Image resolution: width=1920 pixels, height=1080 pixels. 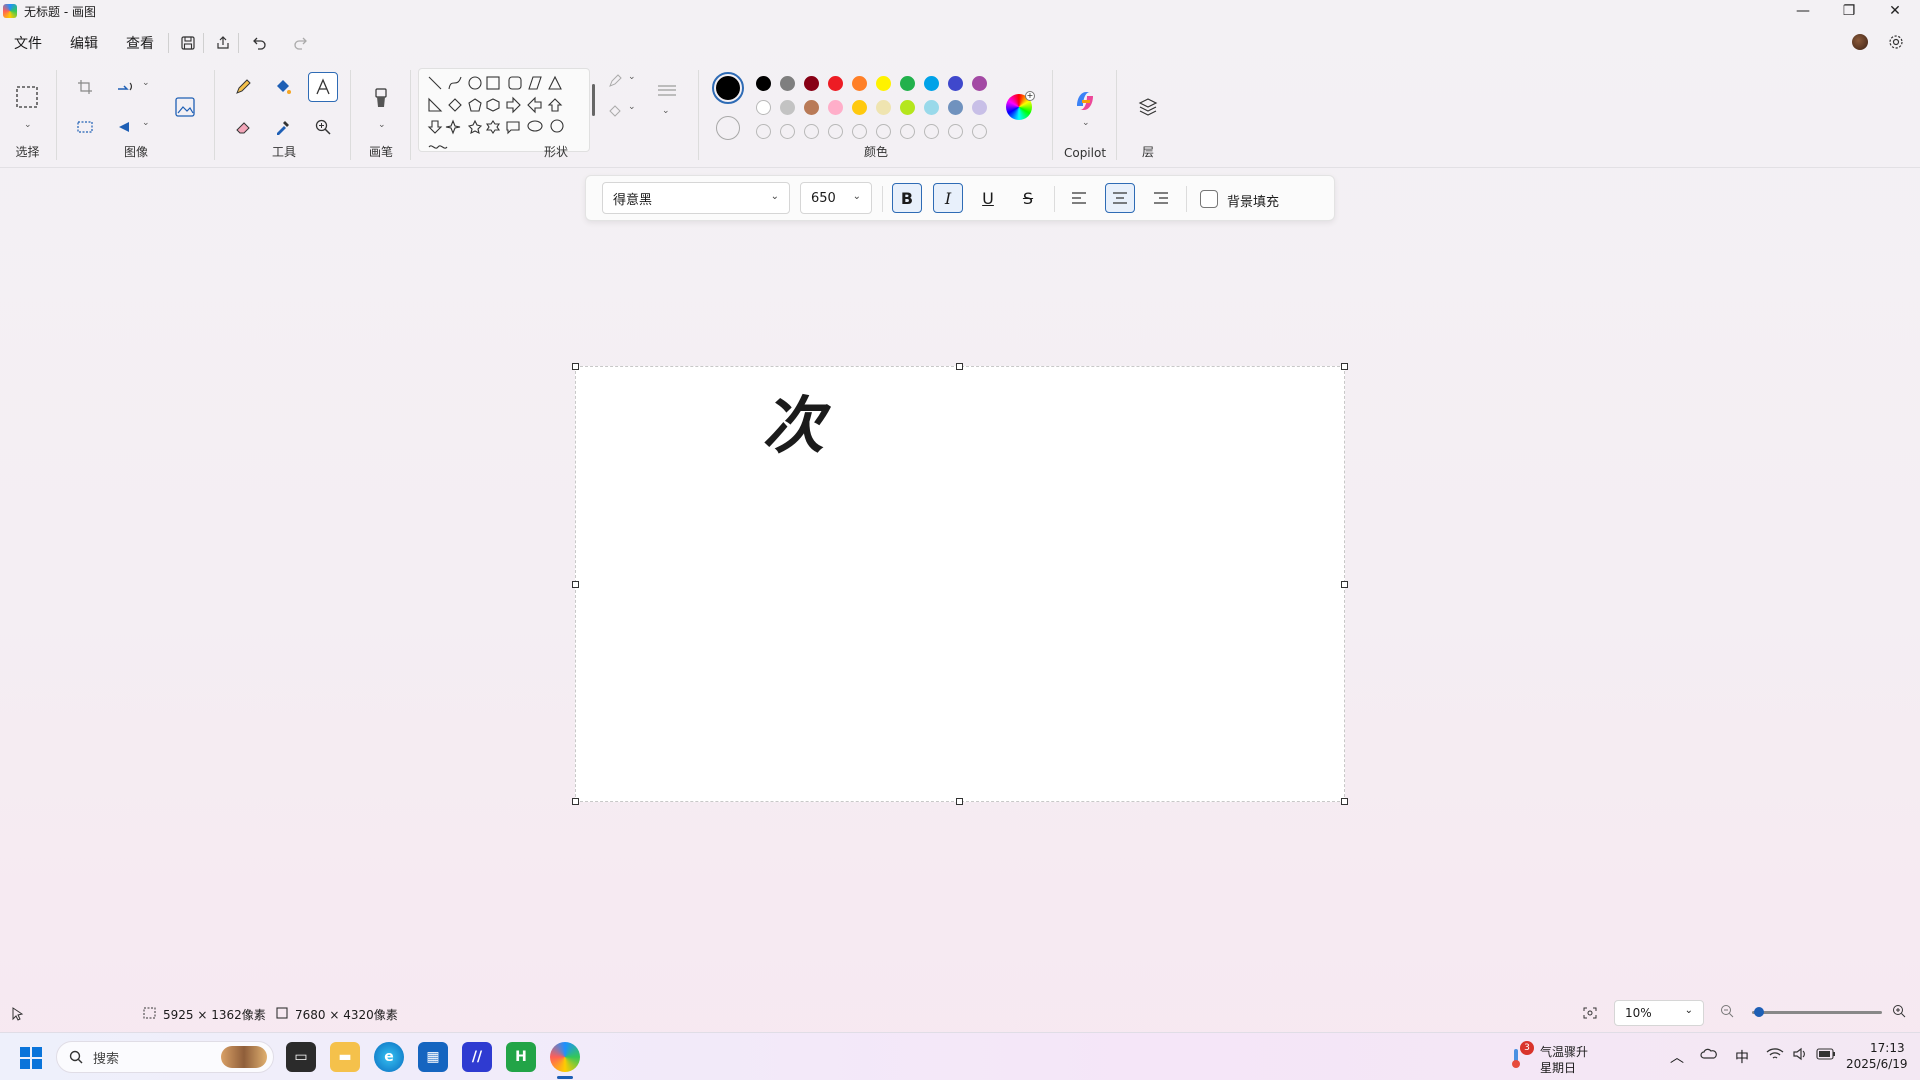 What do you see at coordinates (1659, 1013) in the screenshot?
I see `zoom-dropdown: 10% ⌄` at bounding box center [1659, 1013].